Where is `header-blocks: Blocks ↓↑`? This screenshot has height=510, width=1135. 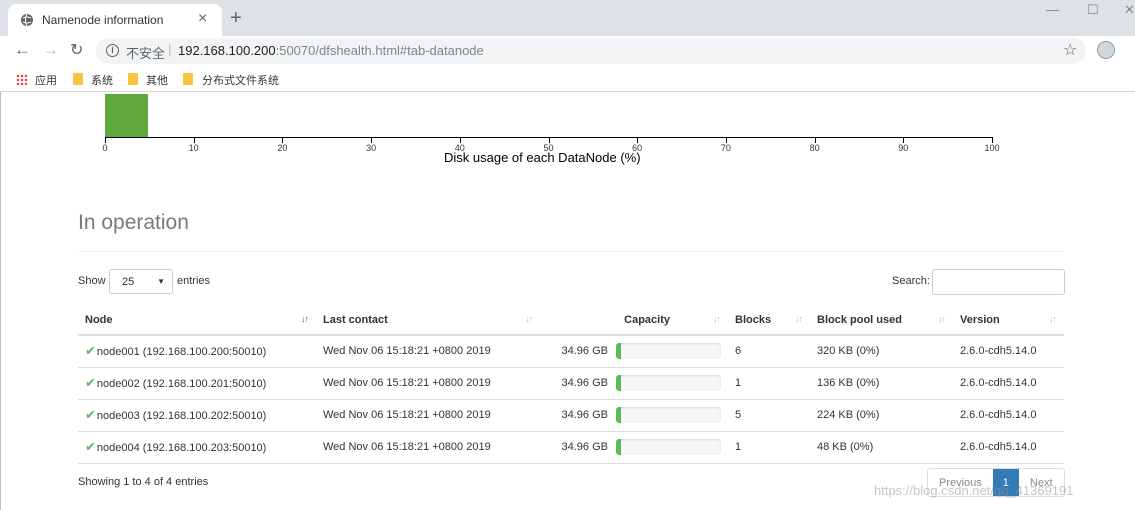
header-blocks: Blocks ↓↑ is located at coordinates (769, 320).